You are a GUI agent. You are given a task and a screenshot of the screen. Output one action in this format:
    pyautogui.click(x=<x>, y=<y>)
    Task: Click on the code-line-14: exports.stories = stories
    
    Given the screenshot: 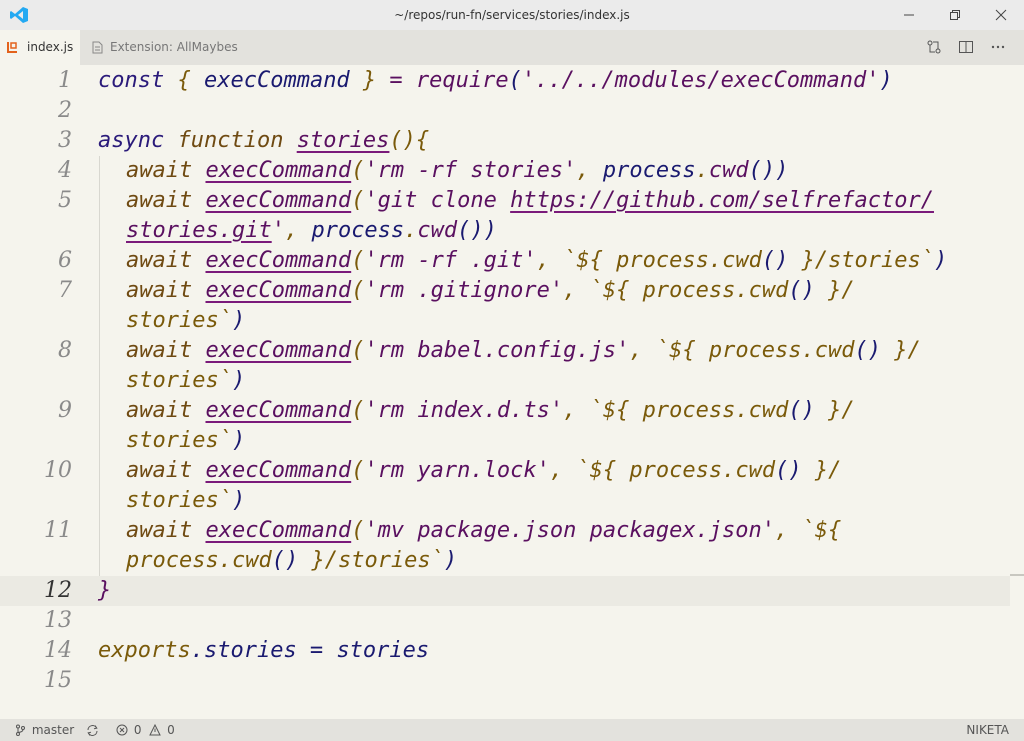 What is the action you would take?
    pyautogui.click(x=263, y=651)
    